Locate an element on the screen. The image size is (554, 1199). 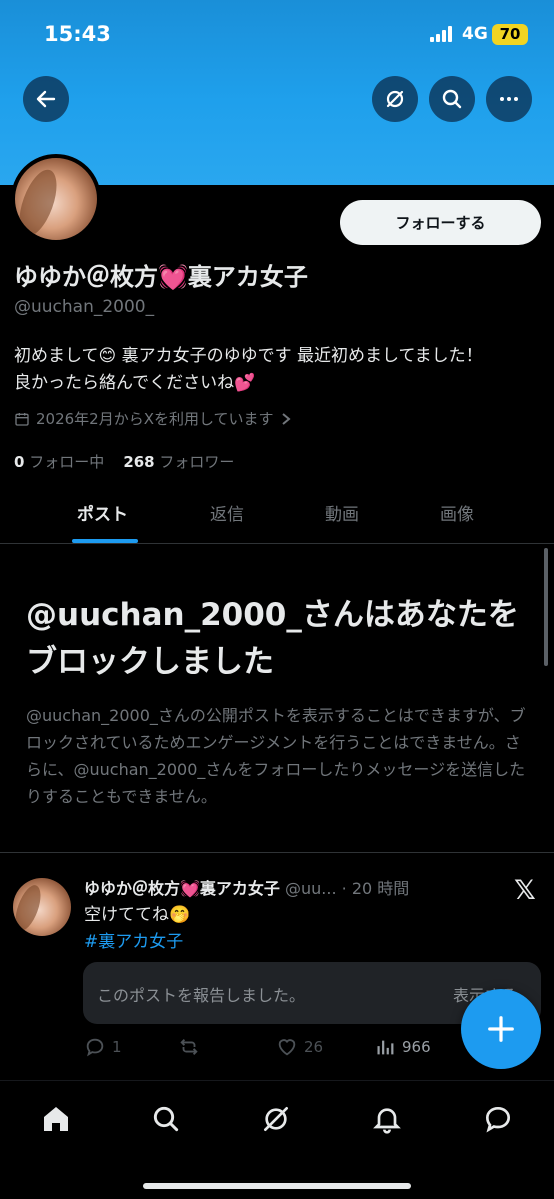
more-button is located at coordinates (509, 99).